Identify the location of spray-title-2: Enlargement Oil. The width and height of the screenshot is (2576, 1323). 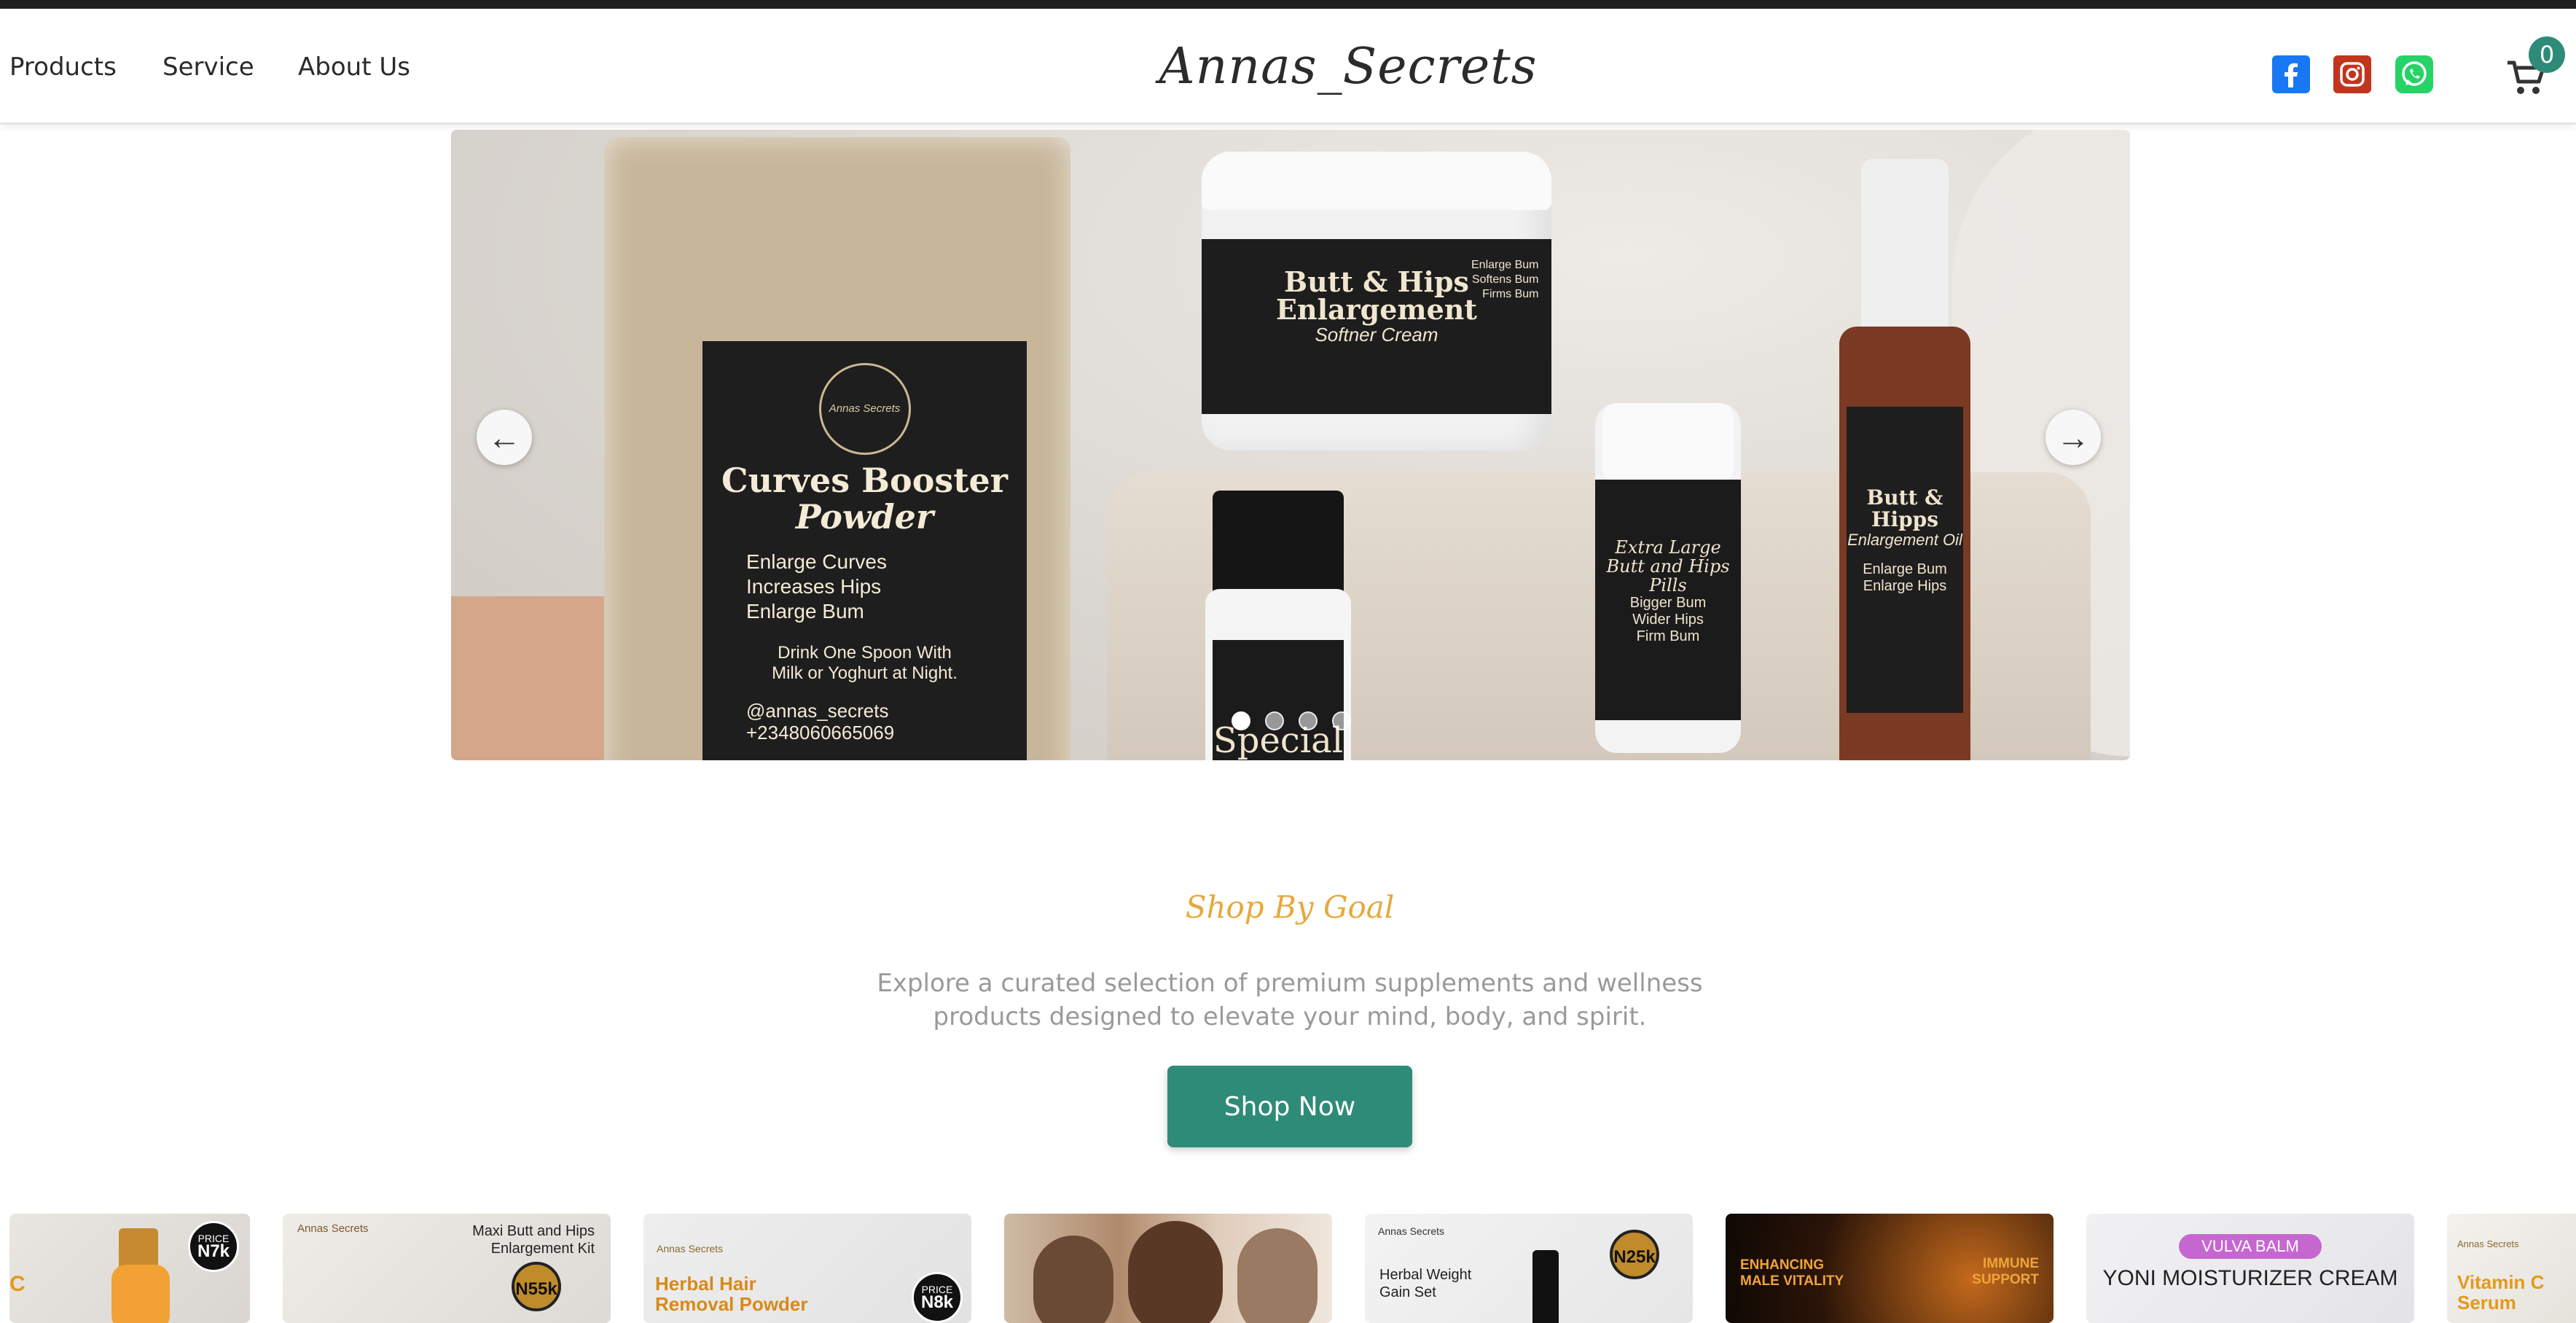
(1904, 540).